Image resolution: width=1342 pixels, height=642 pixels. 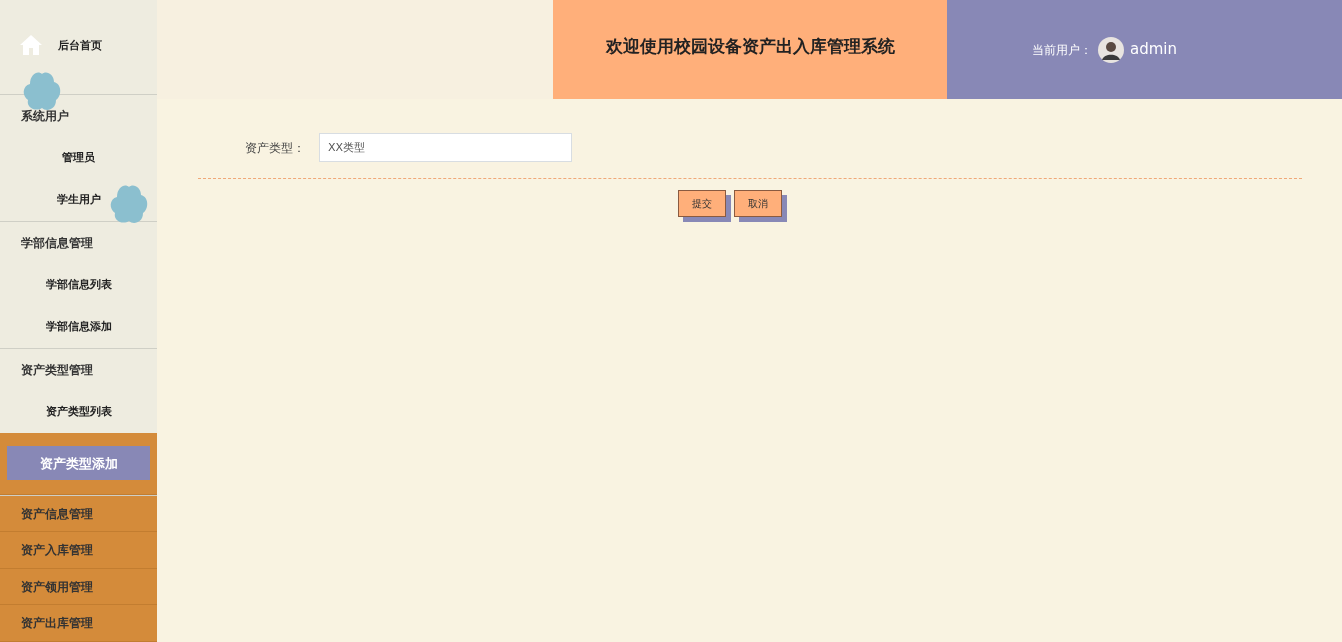 What do you see at coordinates (78, 412) in the screenshot?
I see `sidebar-item: 资产类型列表` at bounding box center [78, 412].